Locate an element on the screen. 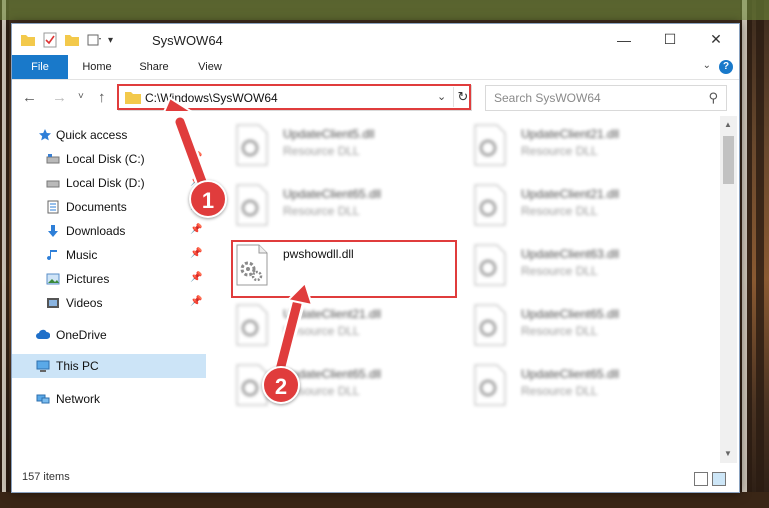 The width and height of the screenshot is (769, 508). forward-arrow-icon: → is located at coordinates (59, 97).